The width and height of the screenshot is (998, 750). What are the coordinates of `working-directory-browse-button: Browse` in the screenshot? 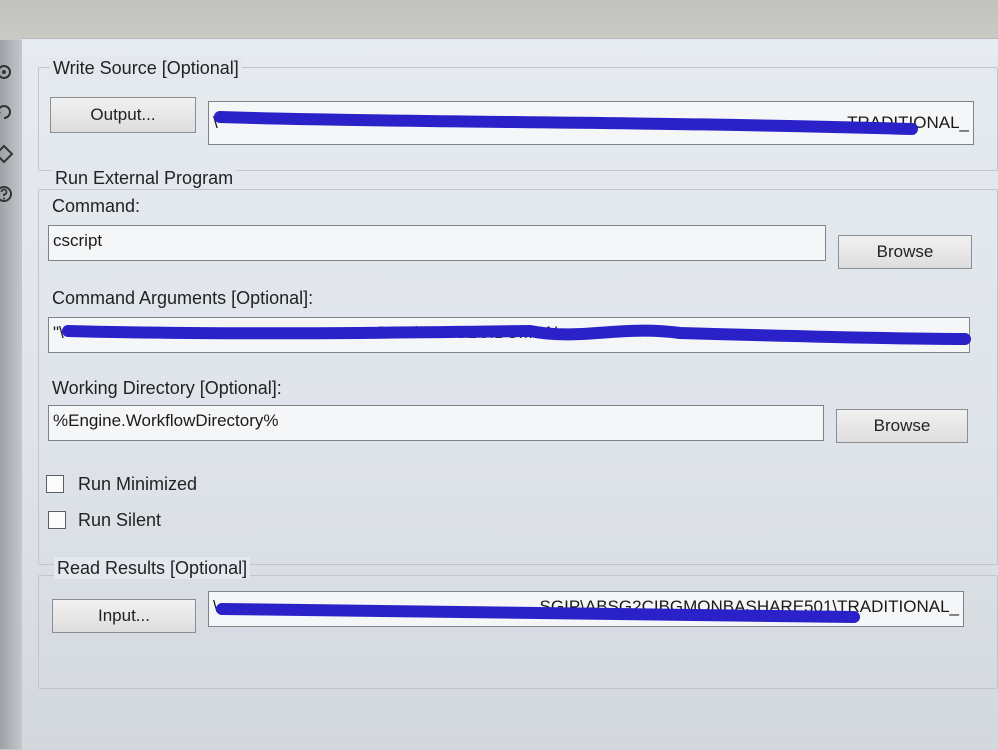 It's located at (902, 426).